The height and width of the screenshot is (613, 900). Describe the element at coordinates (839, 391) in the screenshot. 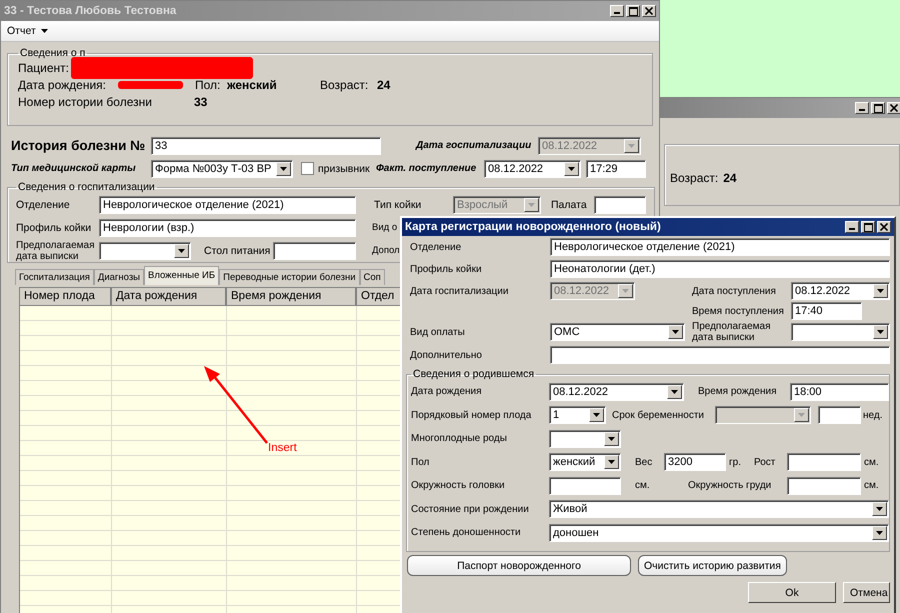

I see `time-field: 18:00` at that location.